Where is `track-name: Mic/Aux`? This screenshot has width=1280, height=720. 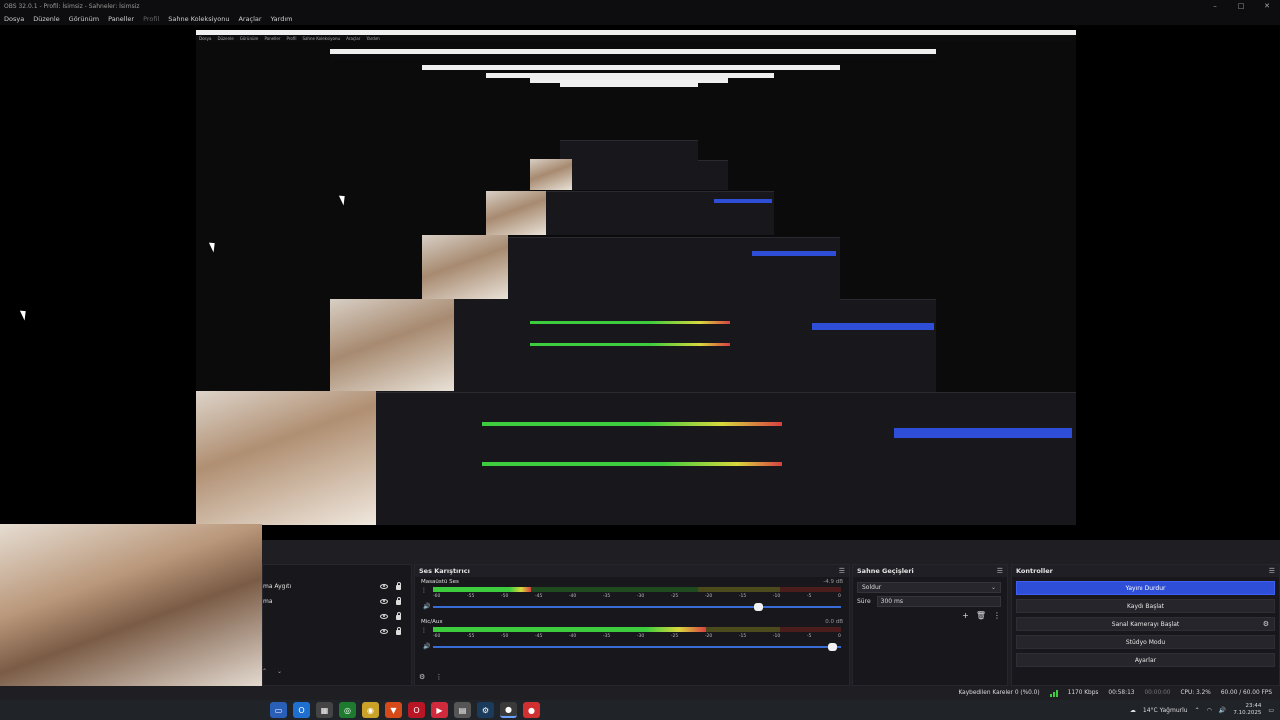 track-name: Mic/Aux is located at coordinates (432, 622).